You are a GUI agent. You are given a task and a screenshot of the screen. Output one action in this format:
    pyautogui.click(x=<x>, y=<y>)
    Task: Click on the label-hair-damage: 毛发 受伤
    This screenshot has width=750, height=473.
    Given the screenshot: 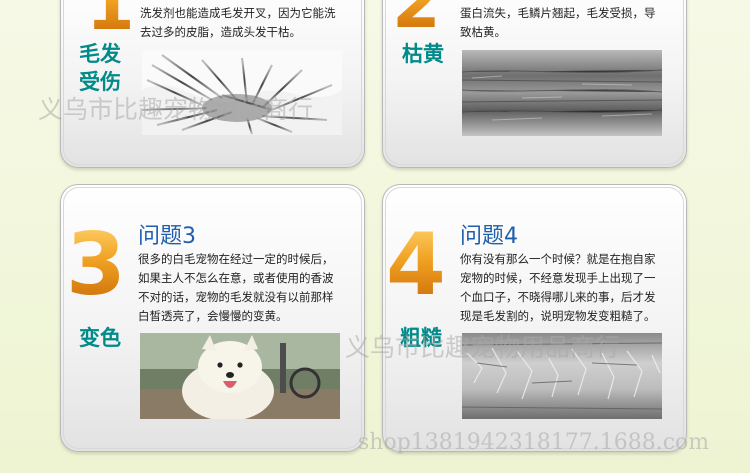 What is the action you would take?
    pyautogui.click(x=100, y=68)
    